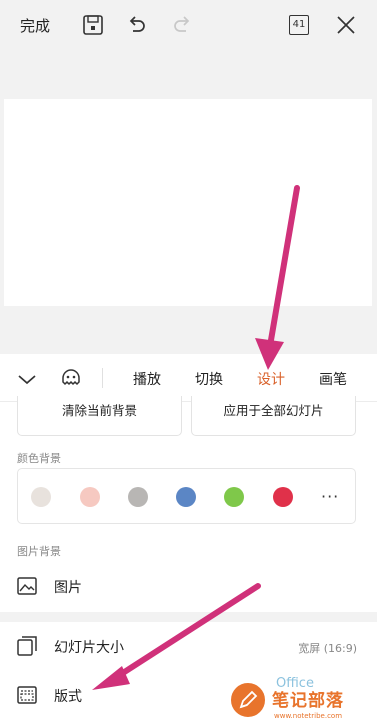 Image resolution: width=377 pixels, height=728 pixels. Describe the element at coordinates (182, 25) in the screenshot. I see `redo-icon` at that location.